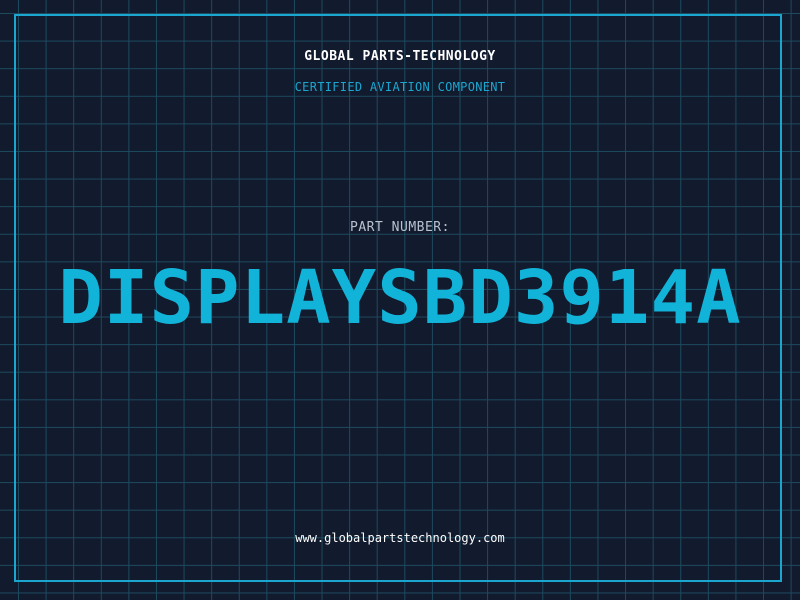 The height and width of the screenshot is (600, 800). Describe the element at coordinates (400, 87) in the screenshot. I see `certification-text: CERTIFIED AVIATION COMPONENT` at that location.